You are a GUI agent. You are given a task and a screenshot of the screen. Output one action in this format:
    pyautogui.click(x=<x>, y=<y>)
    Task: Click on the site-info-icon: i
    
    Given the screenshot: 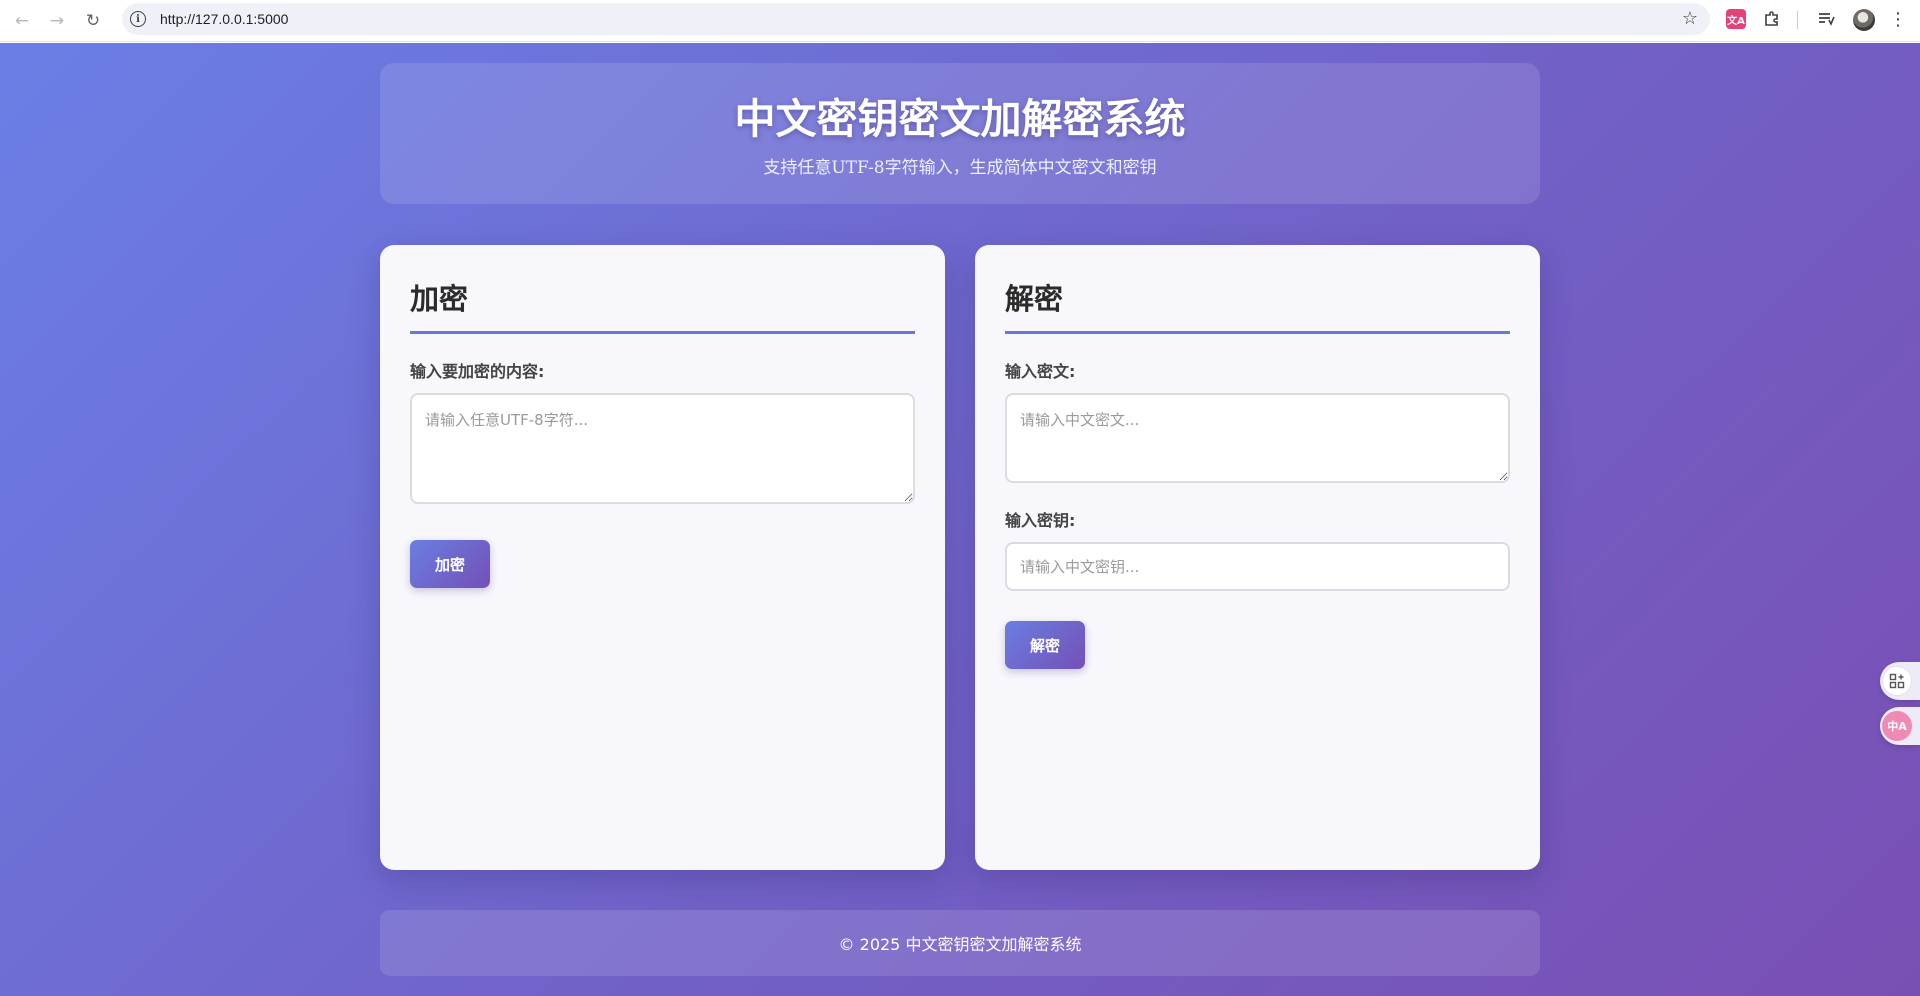 What is the action you would take?
    pyautogui.click(x=138, y=19)
    